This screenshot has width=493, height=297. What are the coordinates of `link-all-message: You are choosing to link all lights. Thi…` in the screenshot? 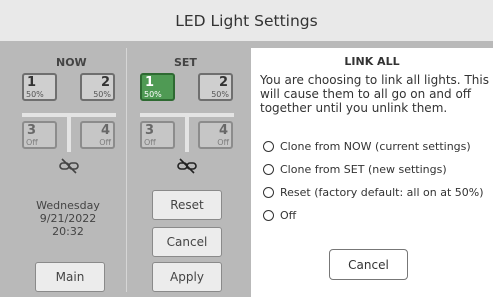 It's located at (374, 94).